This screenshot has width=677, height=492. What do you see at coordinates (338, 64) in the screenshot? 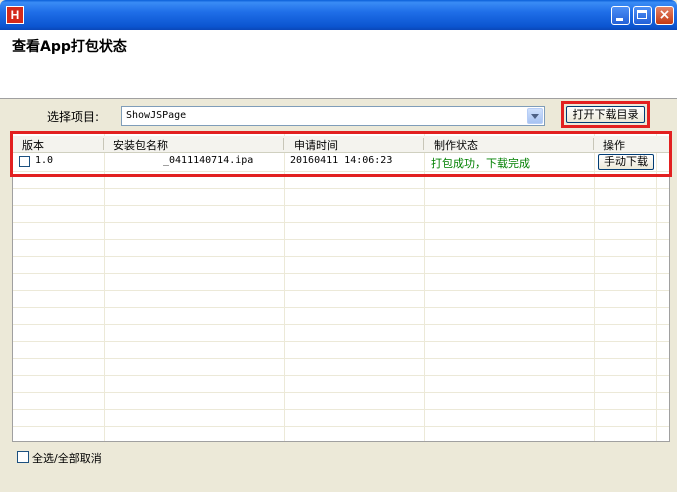
I see `header-panel: 查看App打包状态` at bounding box center [338, 64].